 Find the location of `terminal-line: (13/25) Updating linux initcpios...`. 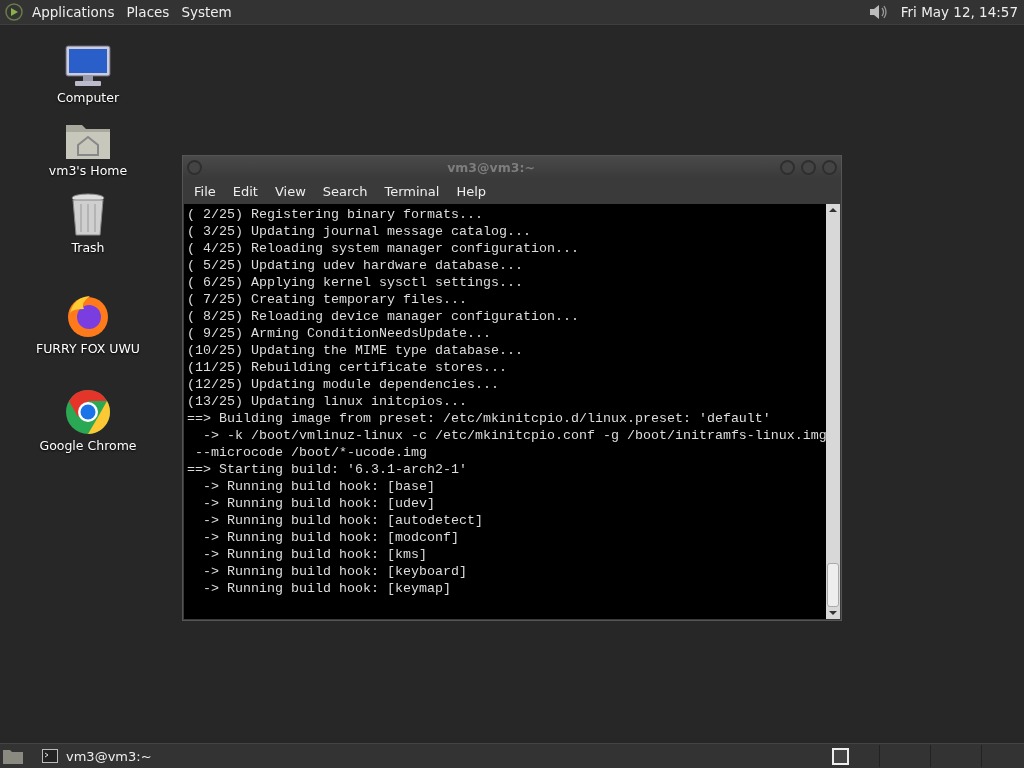

terminal-line: (13/25) Updating linux initcpios... is located at coordinates (327, 401).